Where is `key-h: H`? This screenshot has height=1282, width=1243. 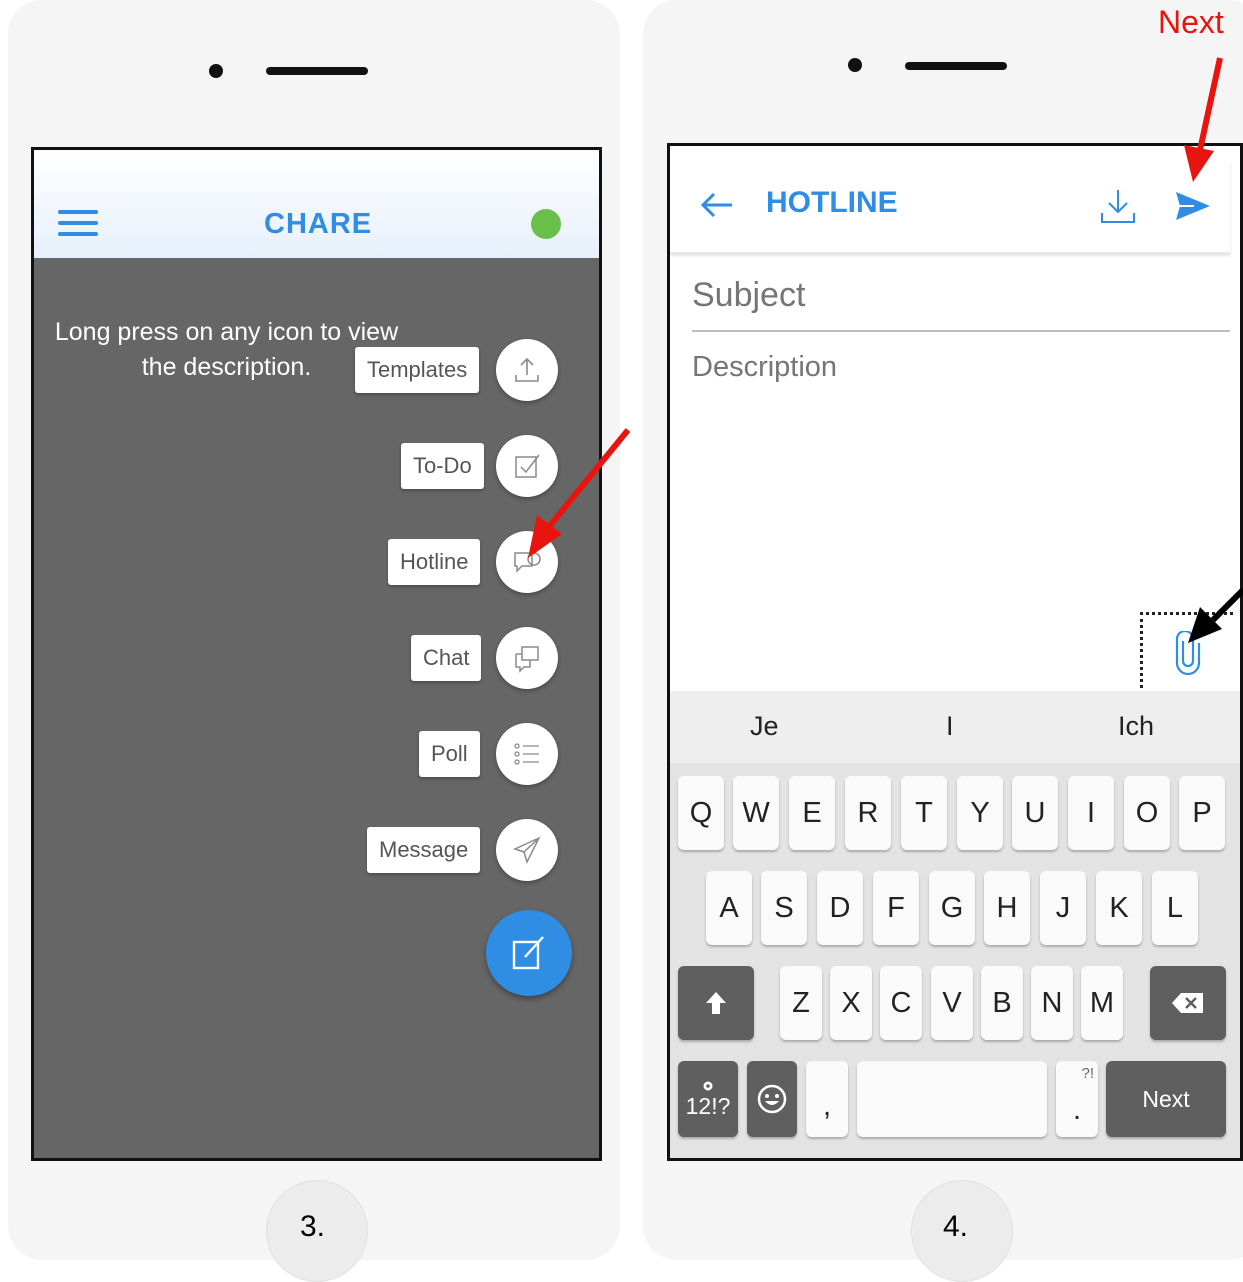
key-h: H is located at coordinates (1007, 908).